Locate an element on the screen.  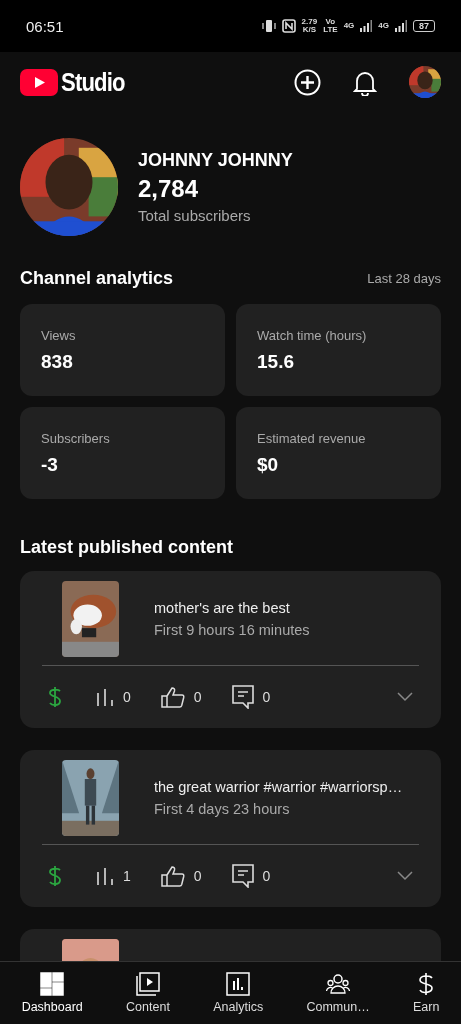
metric-label: Views is located at coordinates (59, 335).